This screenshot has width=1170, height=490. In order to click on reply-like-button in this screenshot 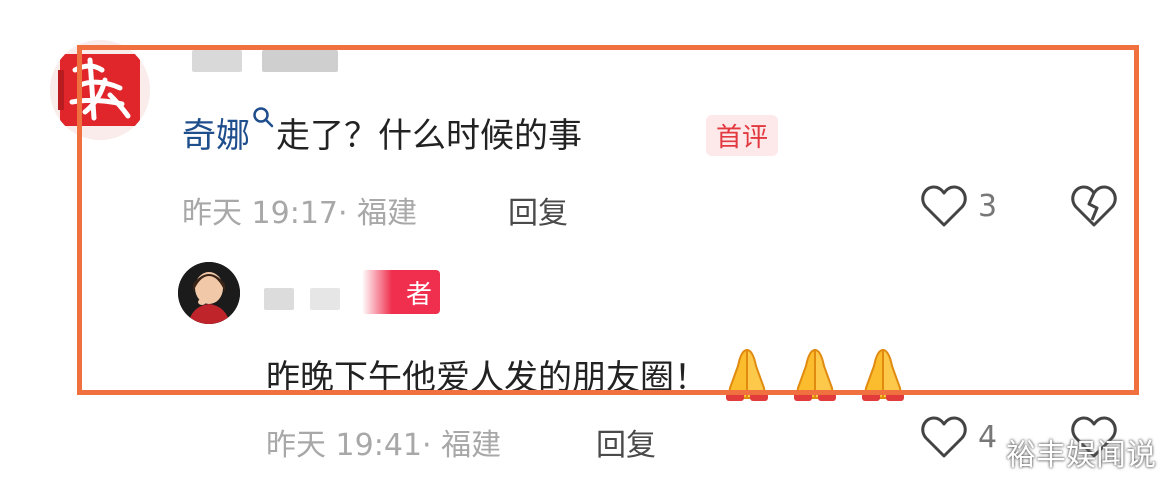, I will do `click(944, 439)`.